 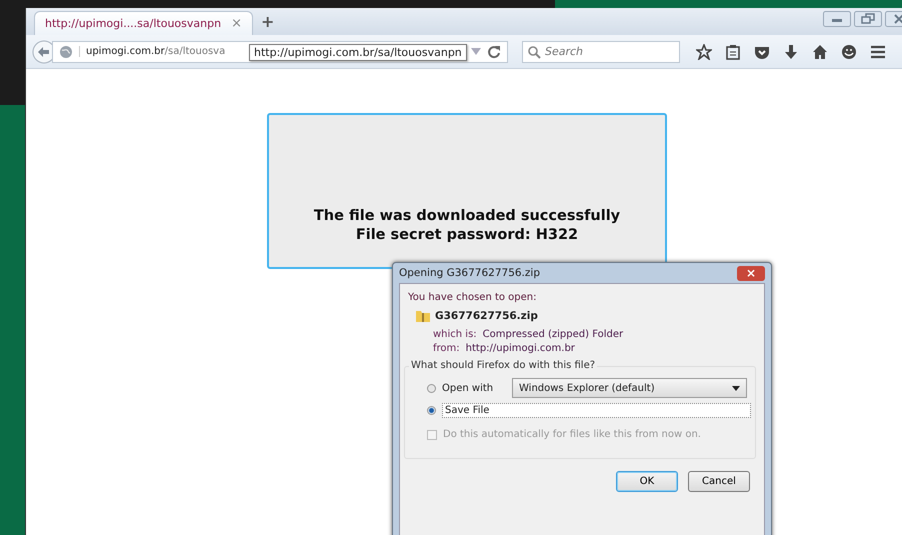 What do you see at coordinates (601, 51) in the screenshot?
I see `search-field: Search` at bounding box center [601, 51].